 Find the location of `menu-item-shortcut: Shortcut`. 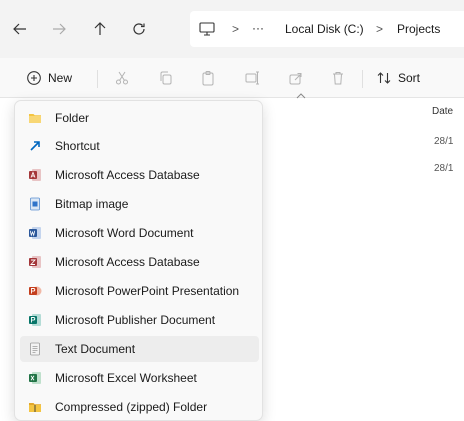

menu-item-shortcut: Shortcut is located at coordinates (139, 146).